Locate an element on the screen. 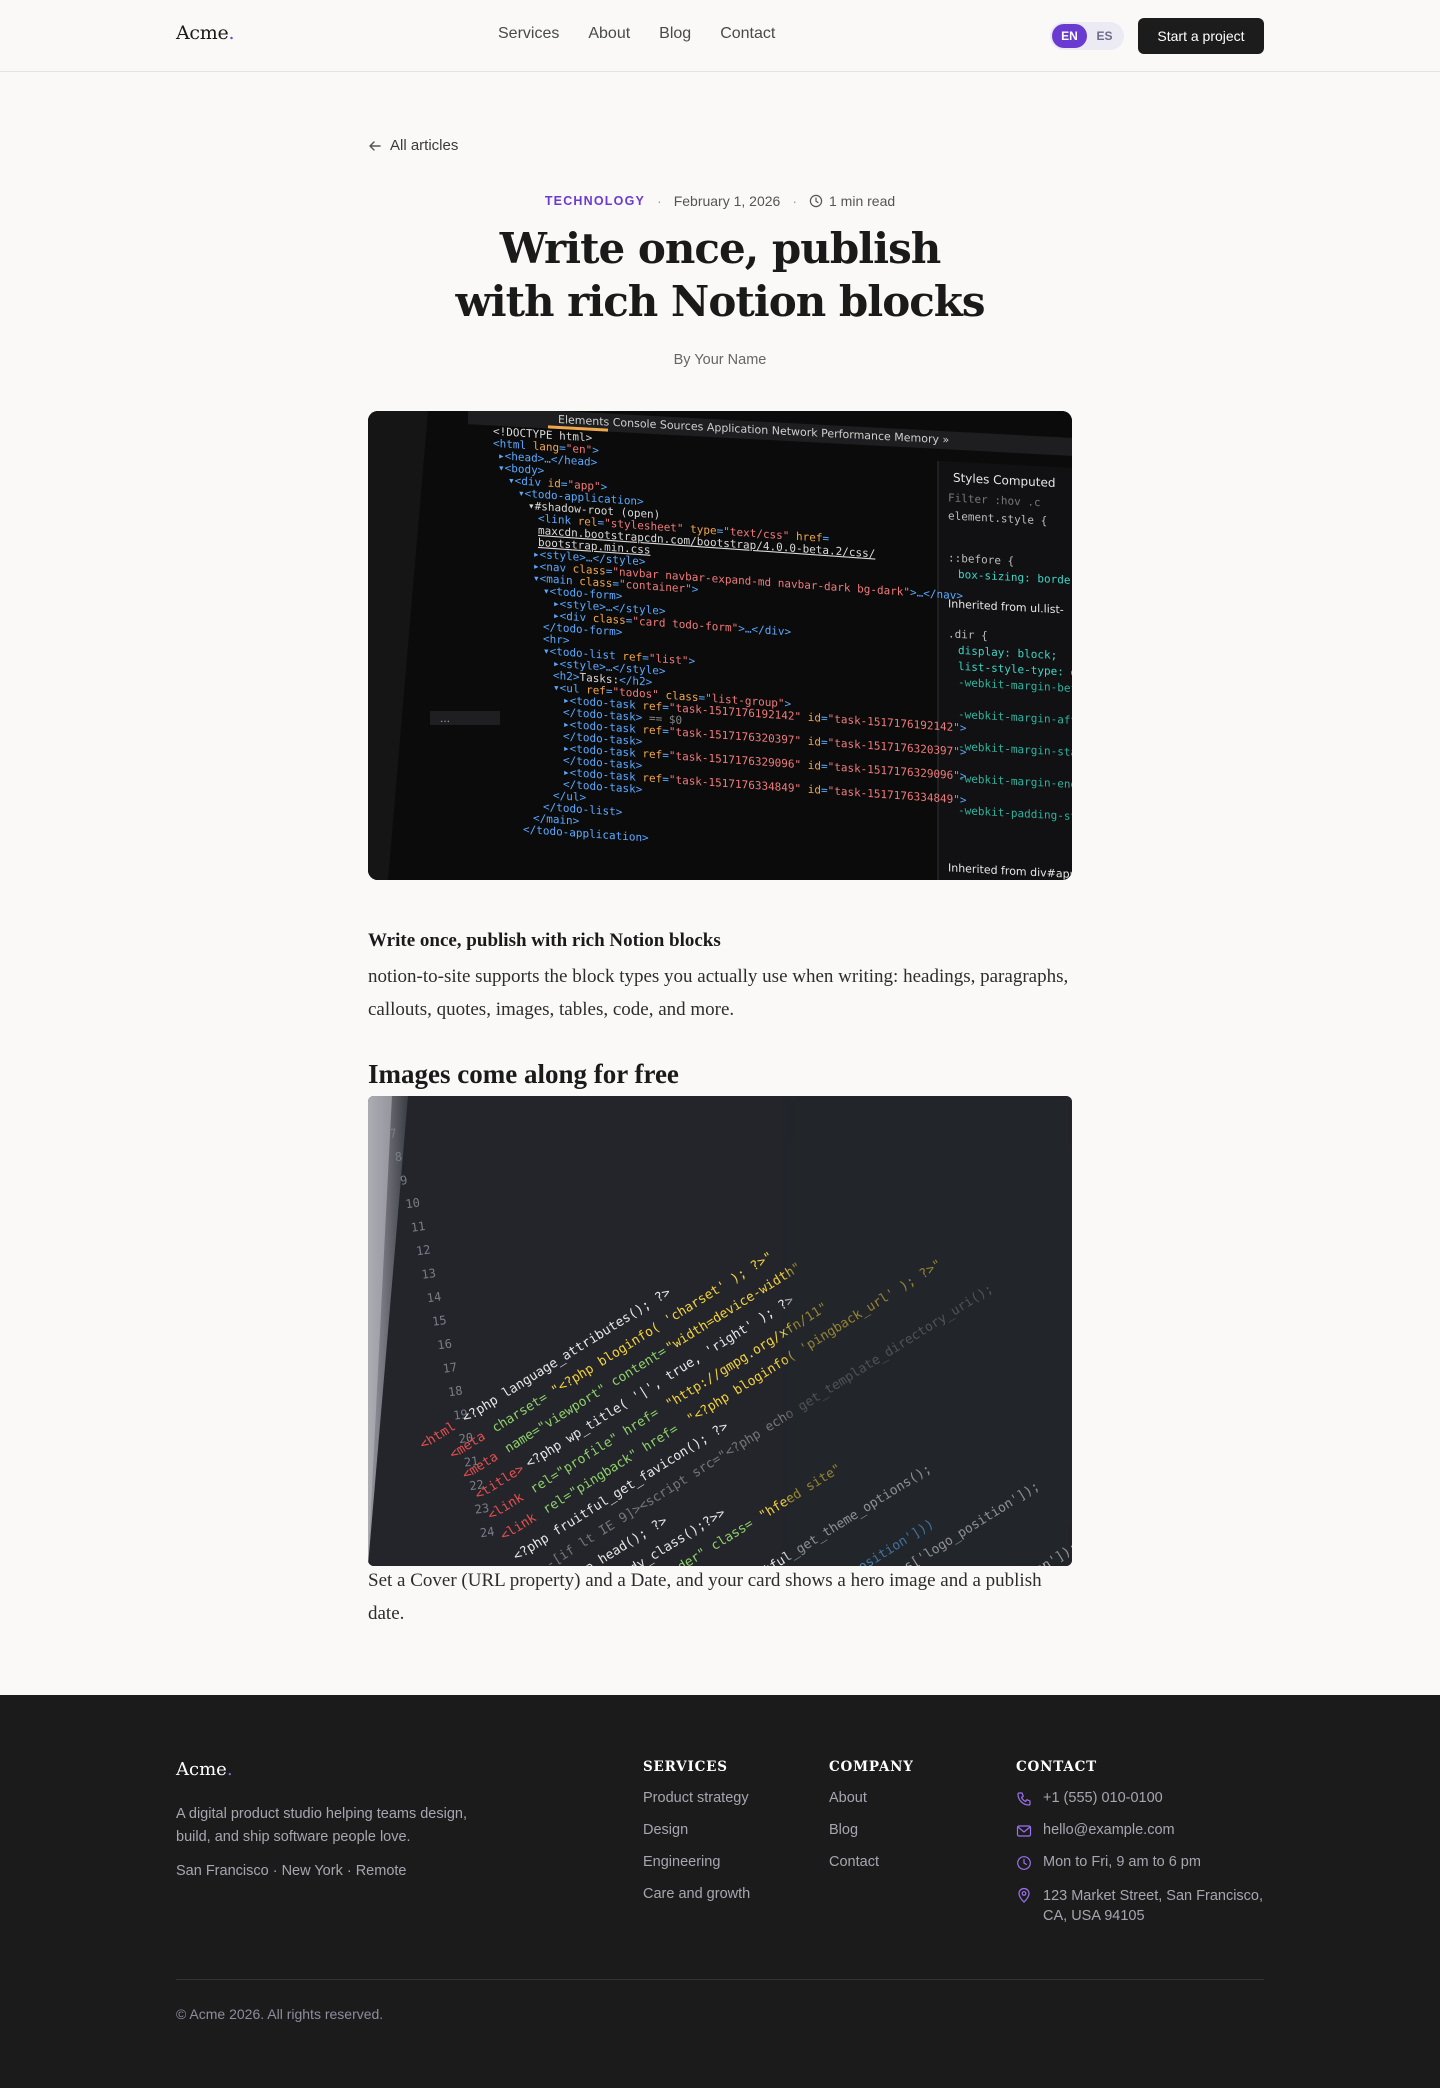  svg-text: 14 is located at coordinates (434, 1297).